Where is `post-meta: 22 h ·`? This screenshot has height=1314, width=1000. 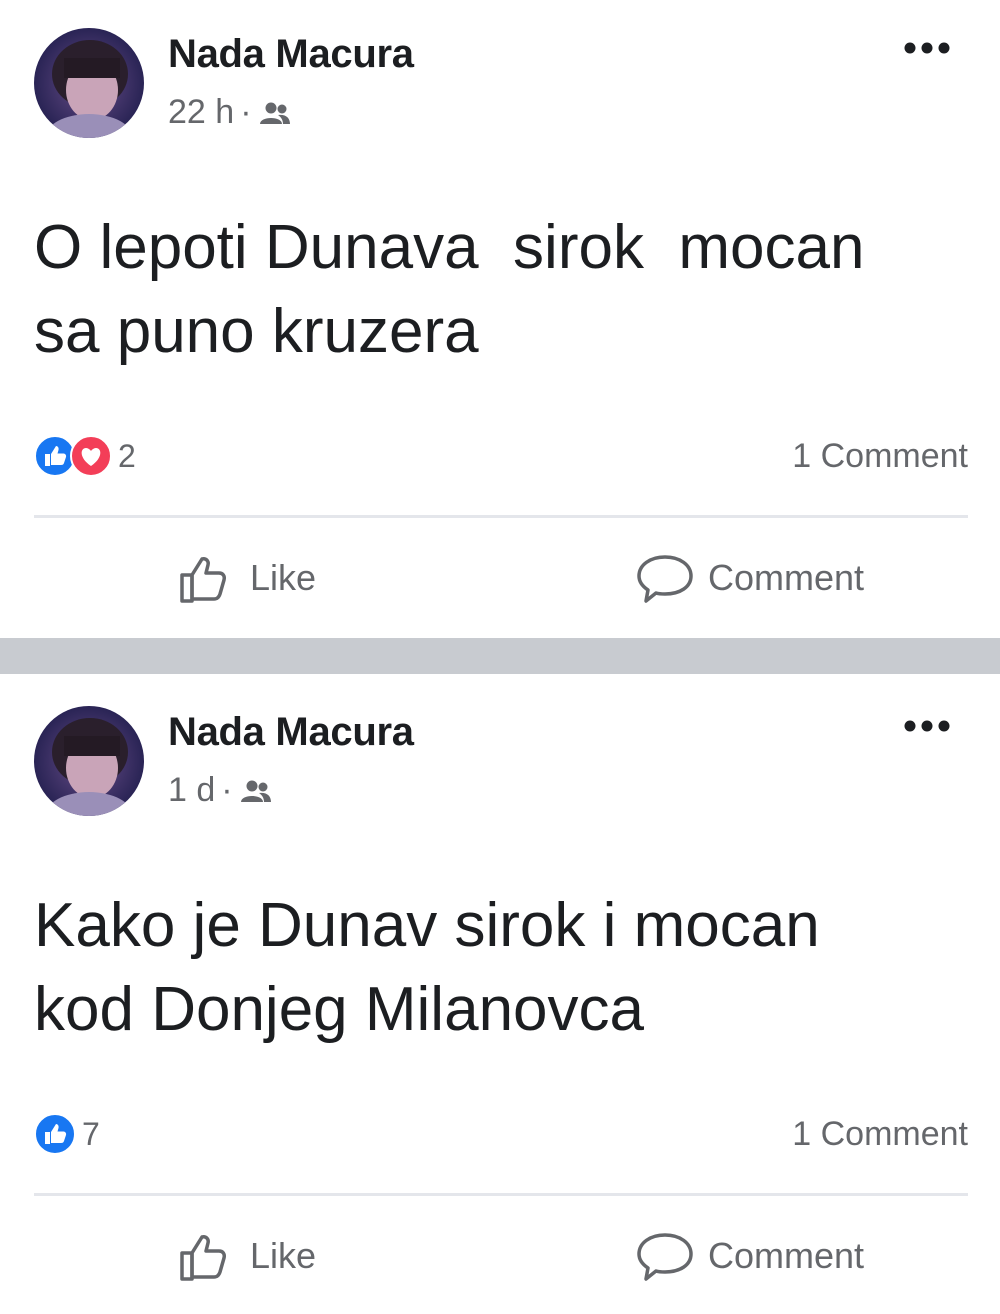 post-meta: 22 h · is located at coordinates (230, 112).